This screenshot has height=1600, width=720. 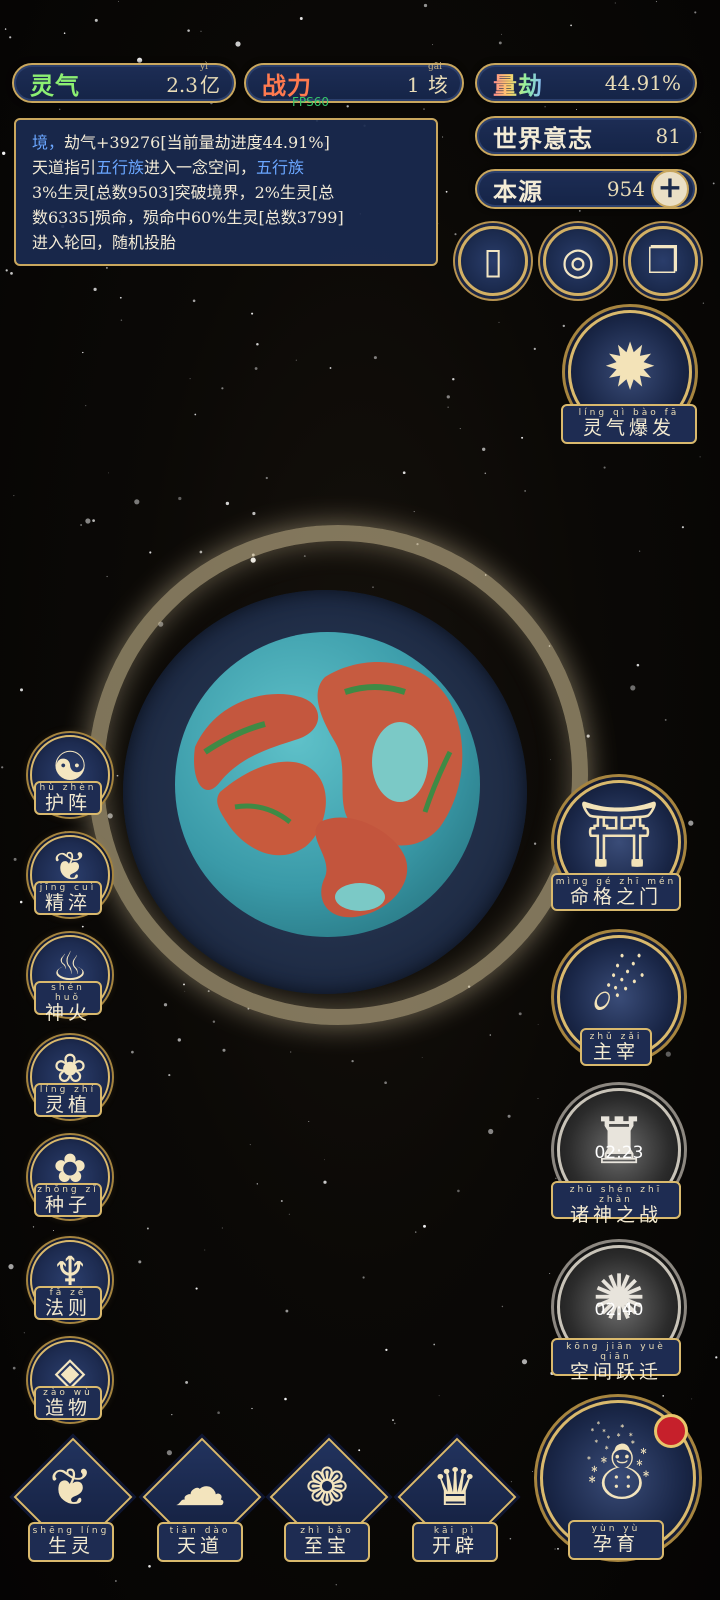 I want to click on liangjie-stat: 量劫 44.91%, so click(x=586, y=83).